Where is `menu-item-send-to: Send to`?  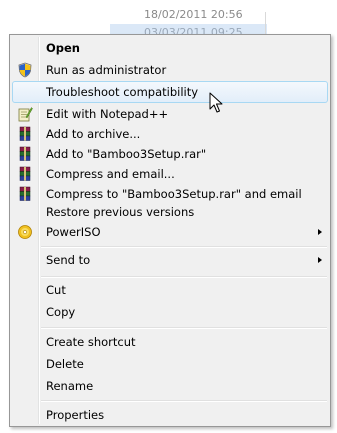 menu-item-send-to: Send to is located at coordinates (170, 260).